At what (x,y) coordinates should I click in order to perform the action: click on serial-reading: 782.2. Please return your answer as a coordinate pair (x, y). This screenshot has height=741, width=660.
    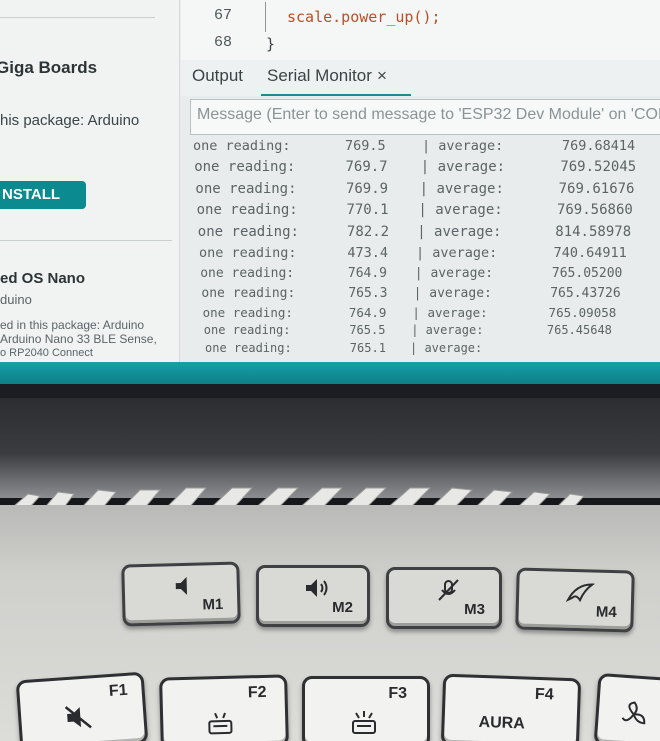
    Looking at the image, I should click on (368, 232).